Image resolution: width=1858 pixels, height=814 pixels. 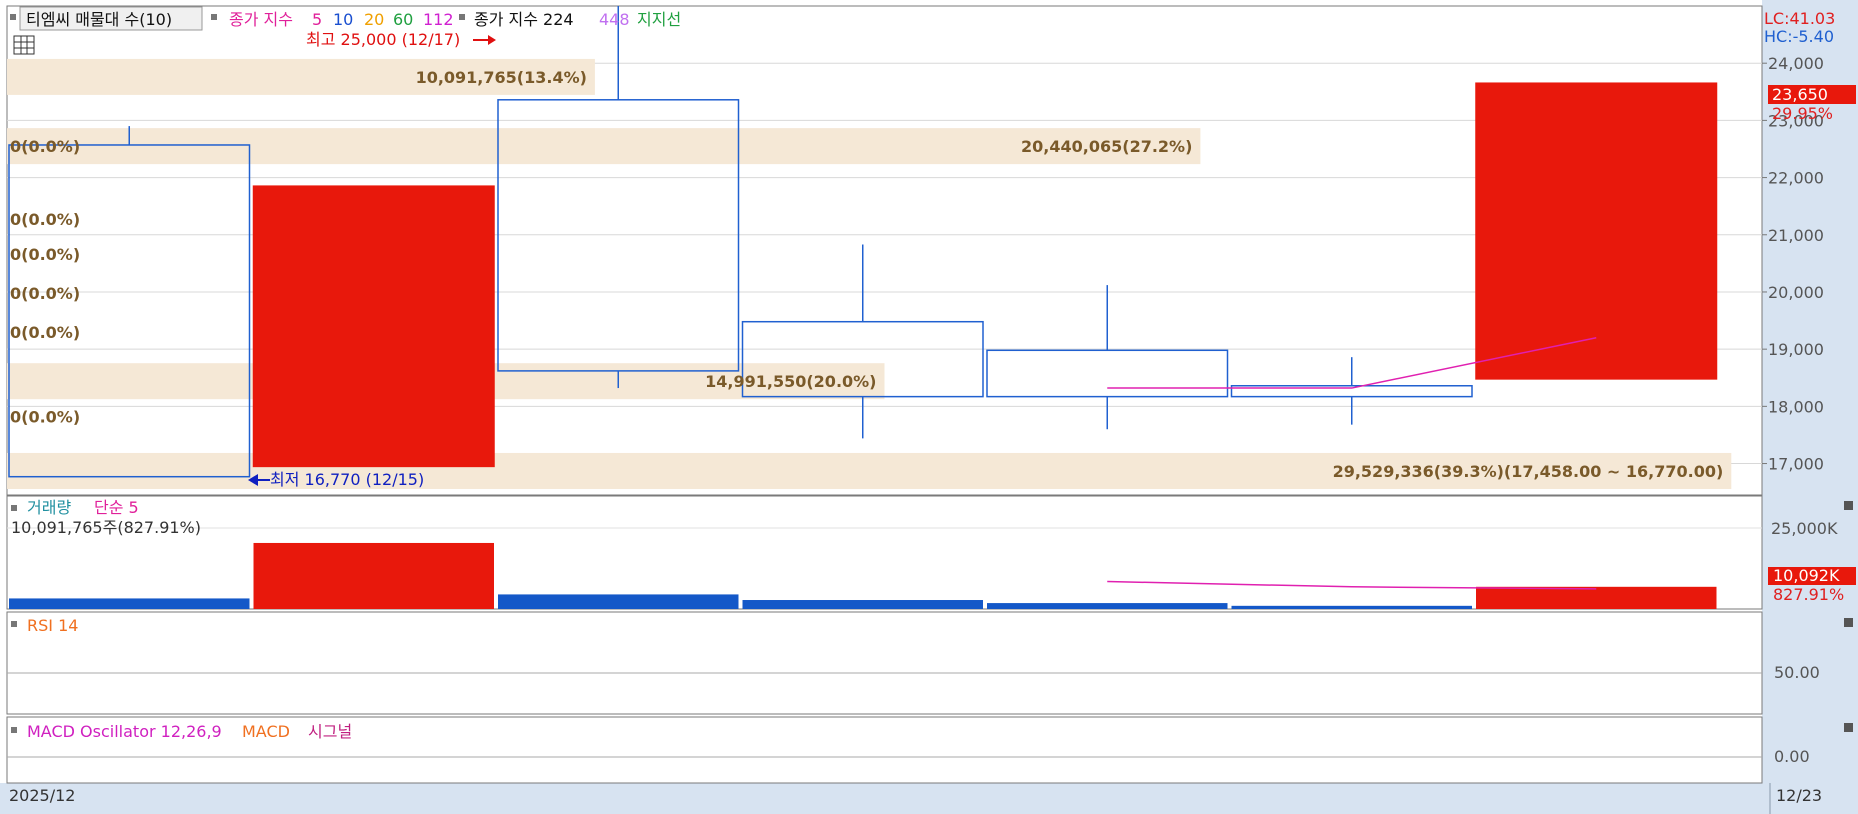 What do you see at coordinates (1796, 464) in the screenshot?
I see `price-tick-label: 17,000` at bounding box center [1796, 464].